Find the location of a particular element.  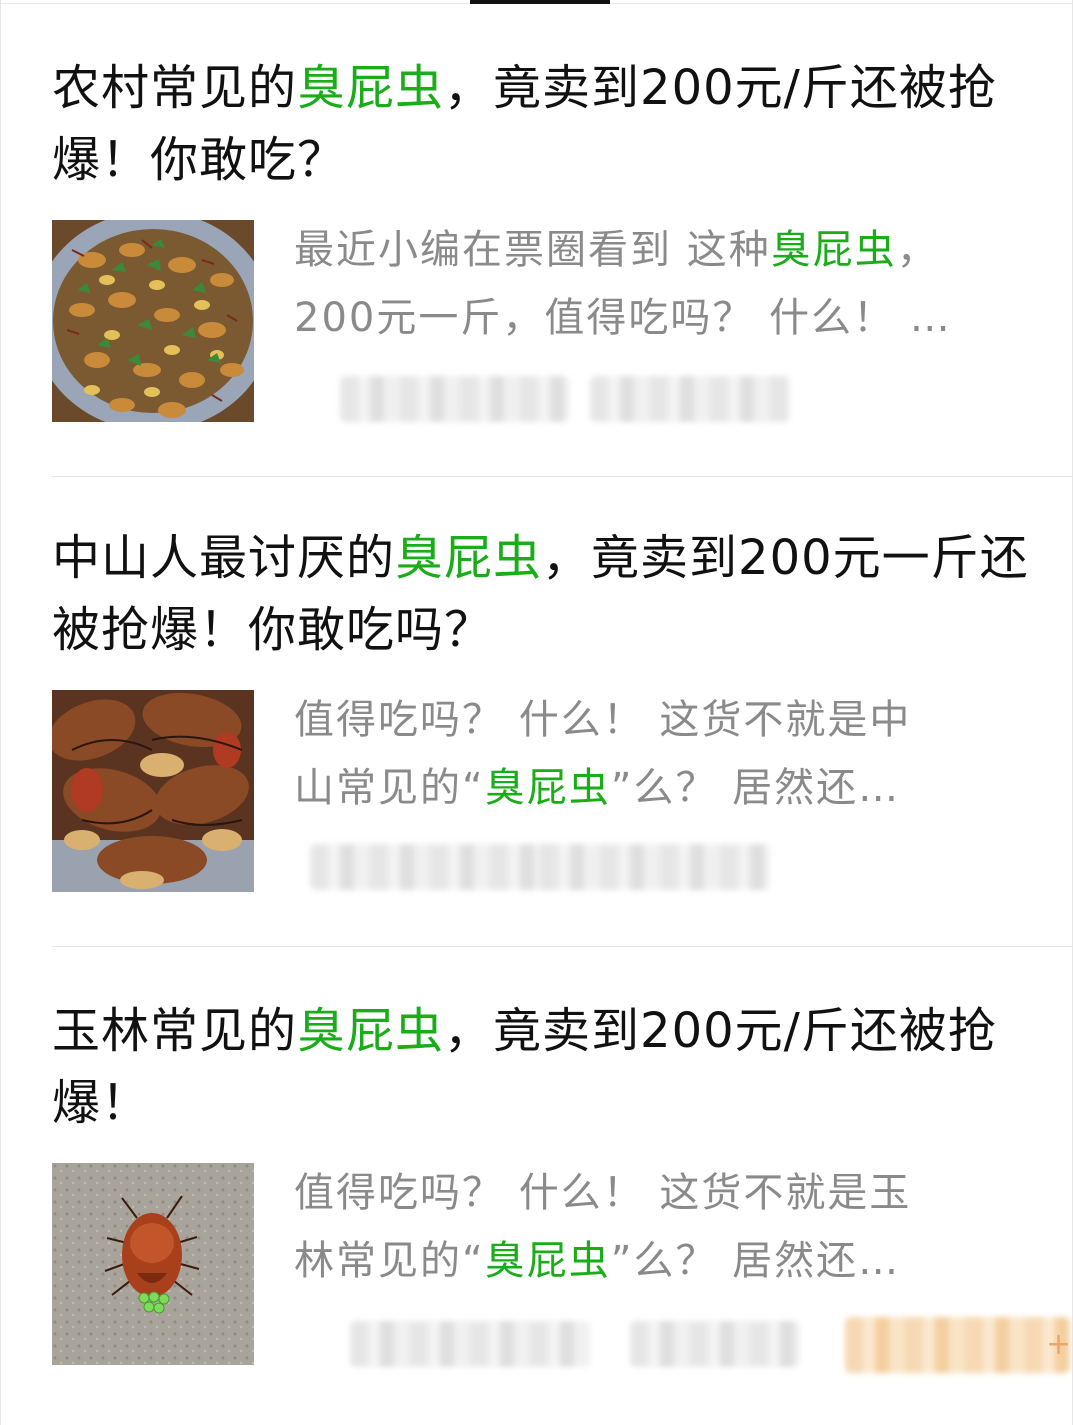

result-title: 中山人最讨厌的臭屁虫，竟卖到200元一斤还被抢爆！你敢吃吗？ is located at coordinates (547, 594).